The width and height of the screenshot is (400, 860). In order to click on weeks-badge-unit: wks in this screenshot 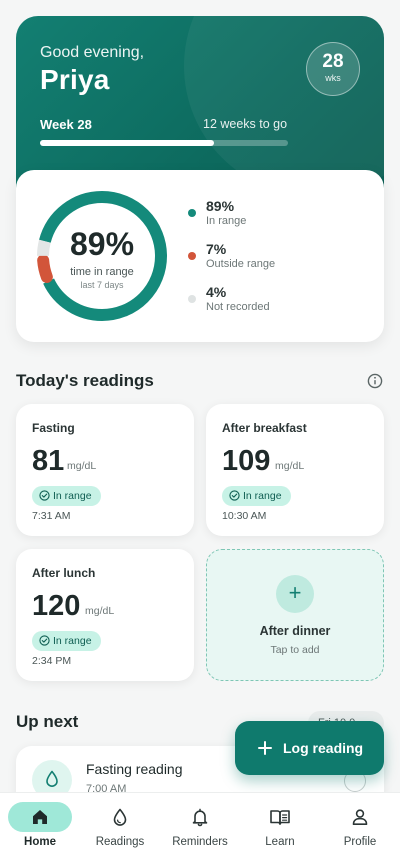, I will do `click(333, 78)`.